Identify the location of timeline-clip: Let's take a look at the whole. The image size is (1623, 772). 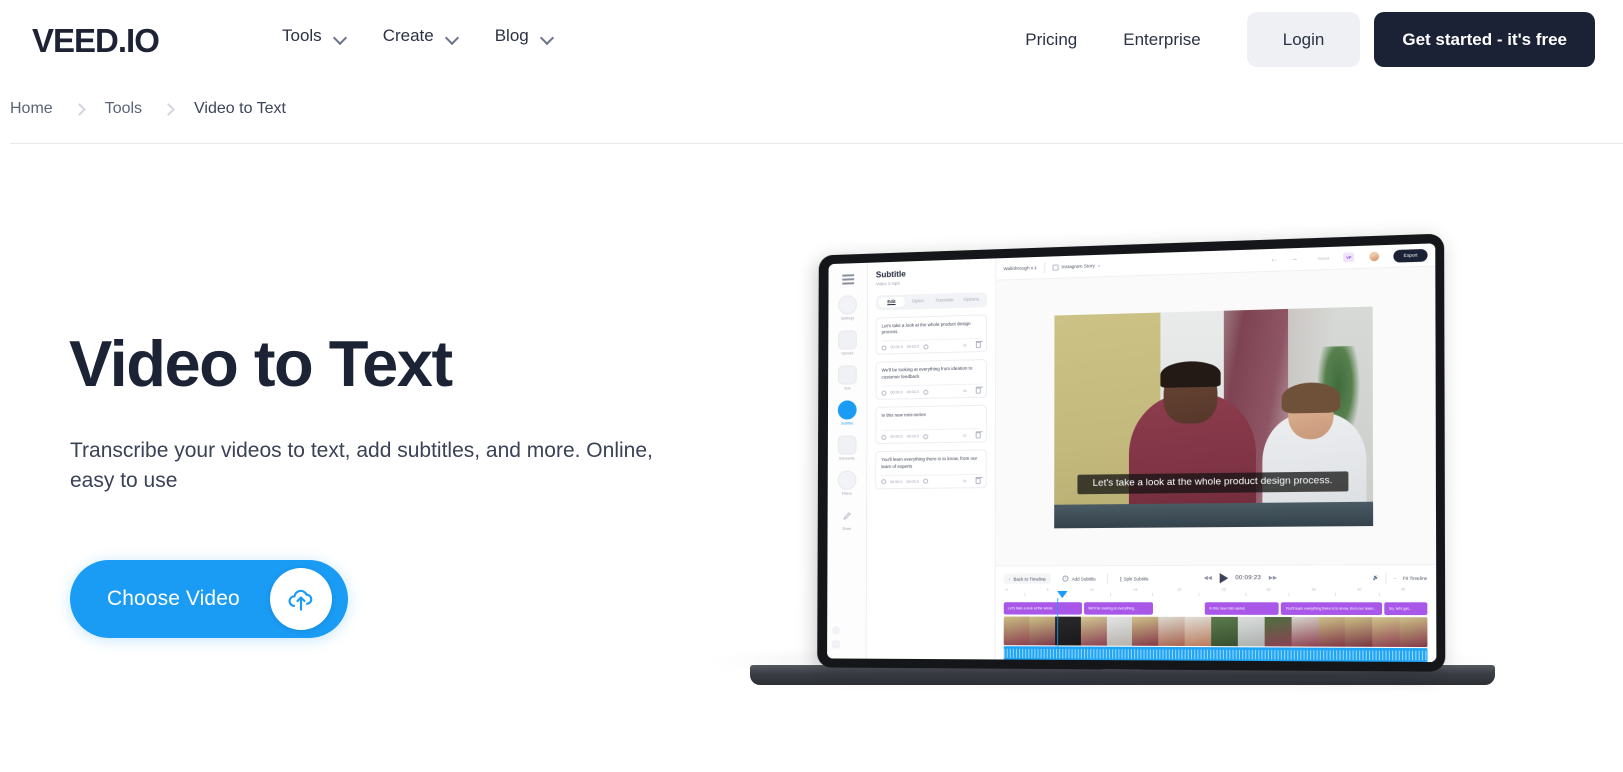
(1042, 608).